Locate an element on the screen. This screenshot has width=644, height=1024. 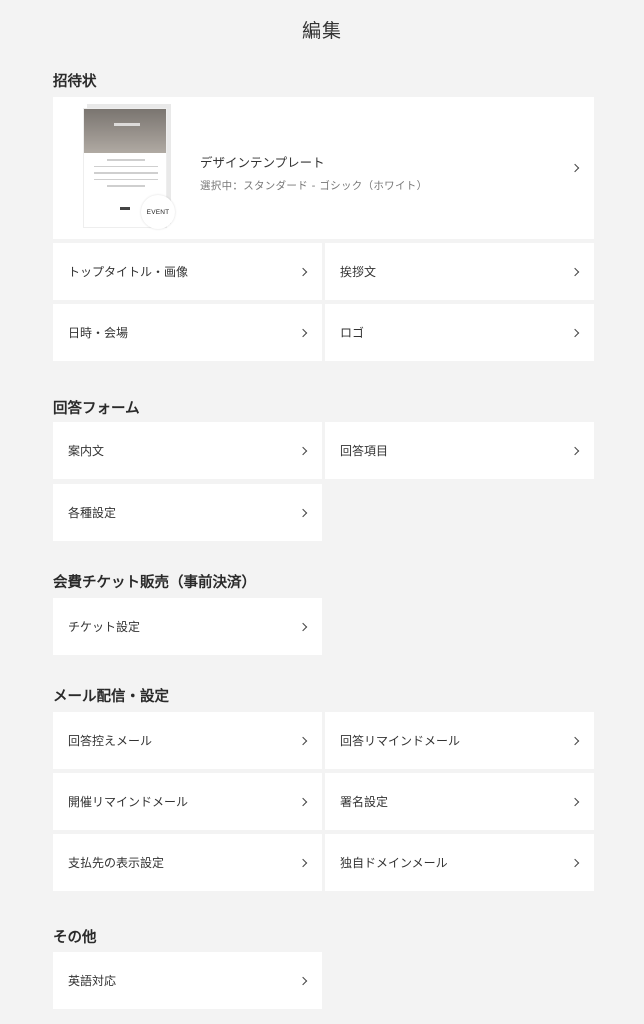
item-label: 日時・会場 is located at coordinates (98, 333).